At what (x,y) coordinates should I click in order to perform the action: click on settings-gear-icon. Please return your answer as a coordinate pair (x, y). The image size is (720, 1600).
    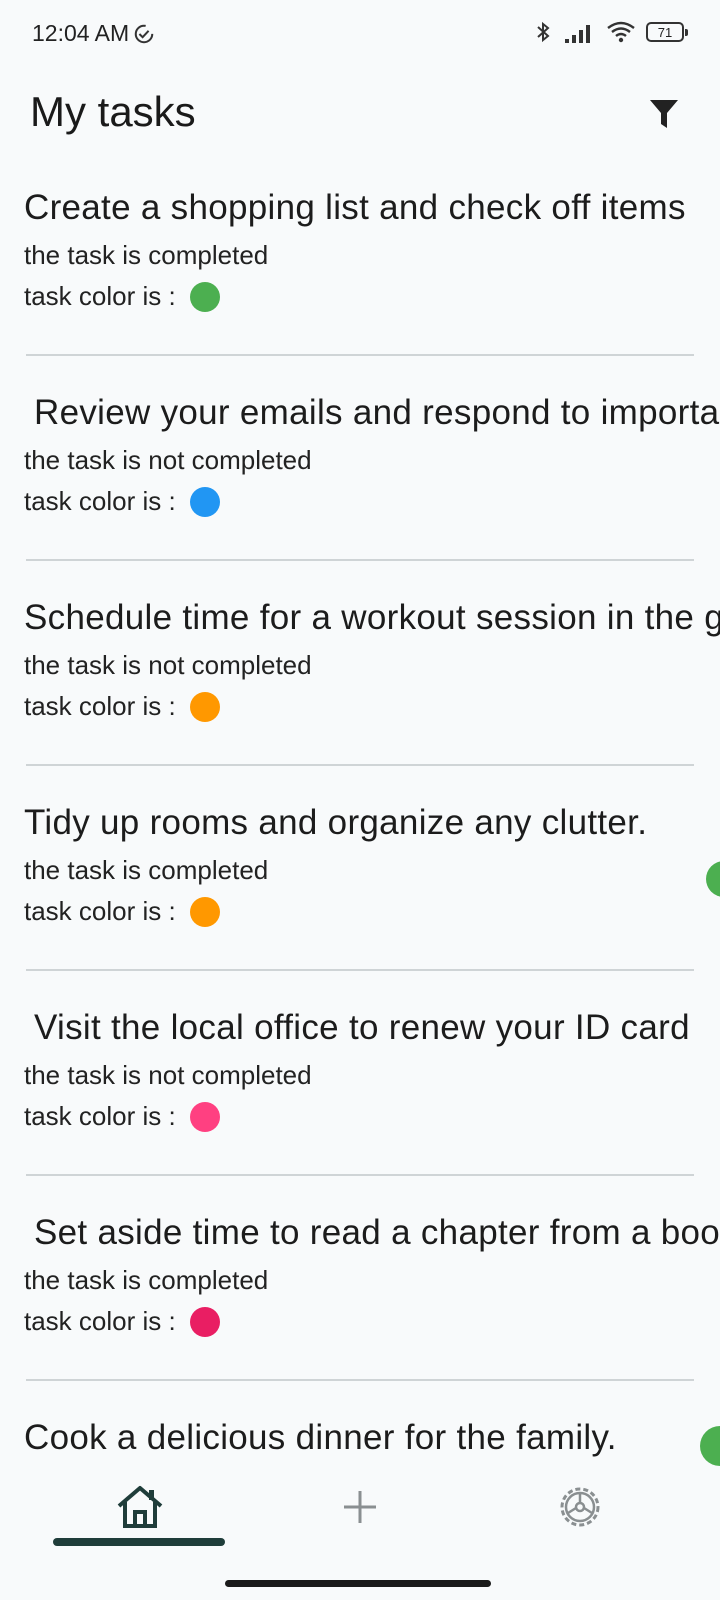
    Looking at the image, I should click on (580, 1507).